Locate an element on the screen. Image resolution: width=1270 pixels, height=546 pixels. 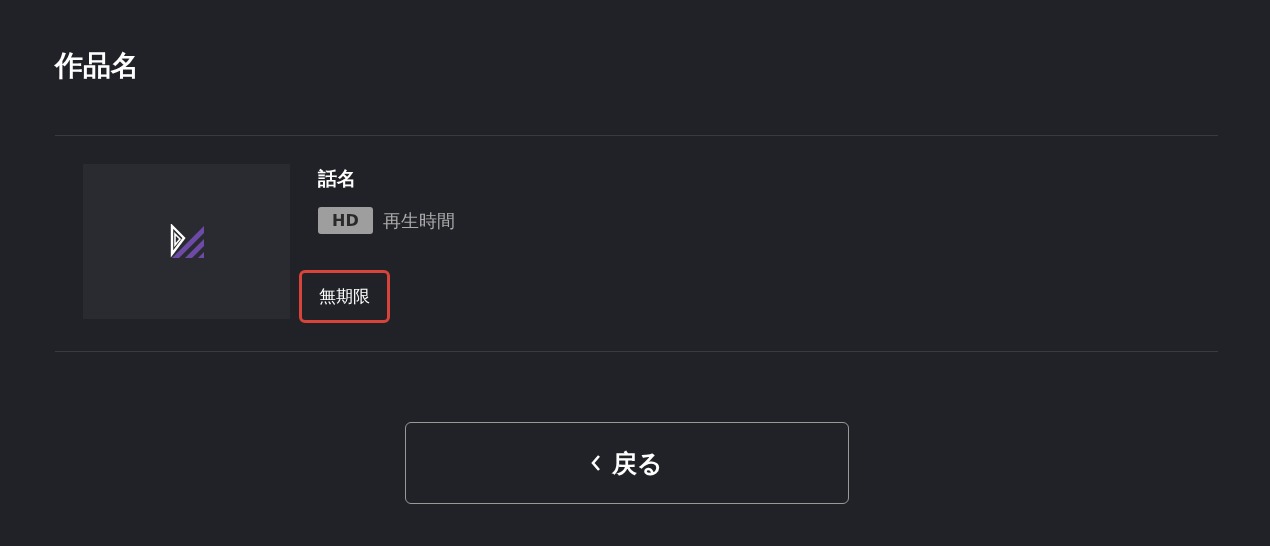
chevron-left-icon is located at coordinates (596, 463).